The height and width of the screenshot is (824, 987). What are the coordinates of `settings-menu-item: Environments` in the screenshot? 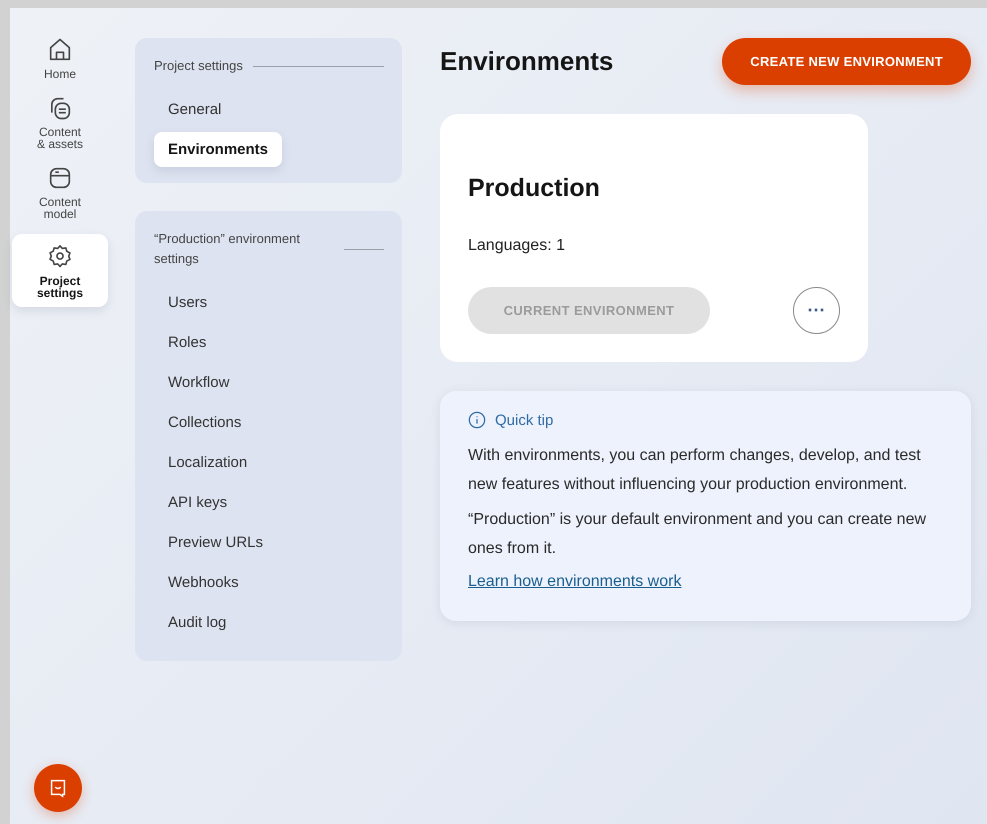 It's located at (218, 149).